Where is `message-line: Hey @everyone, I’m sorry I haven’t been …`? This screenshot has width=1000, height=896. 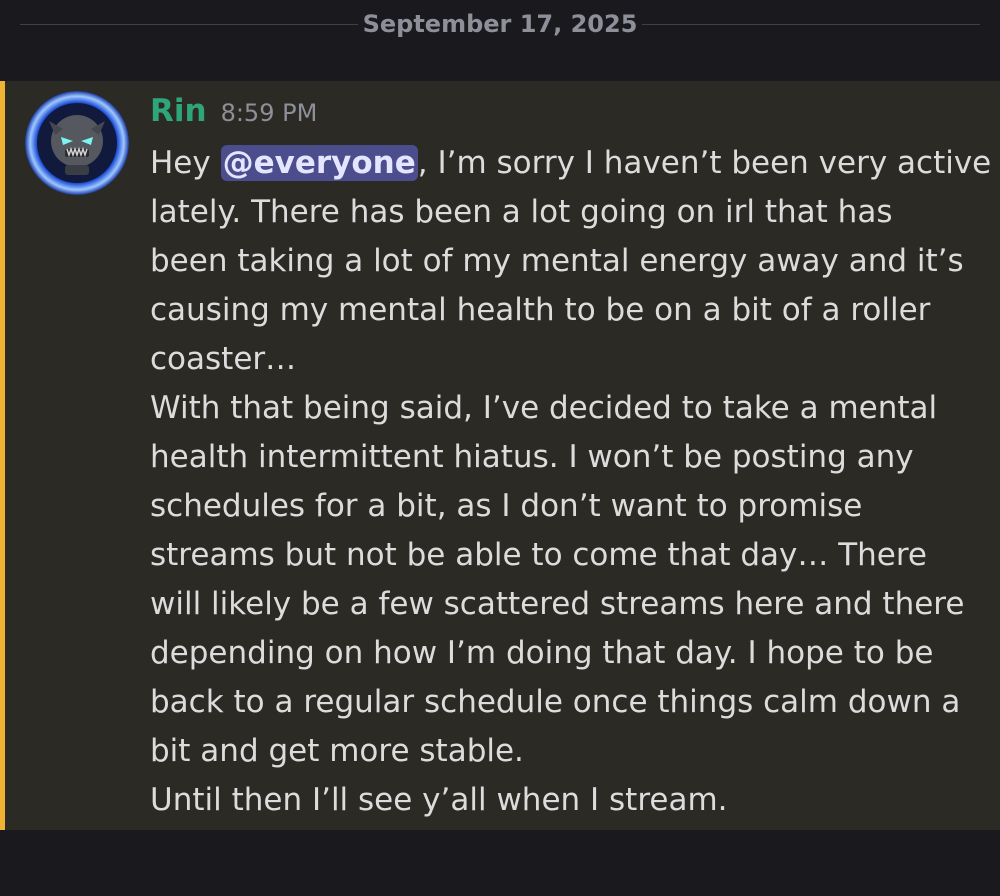
message-line: Hey @everyone, I’m sorry I haven’t been … is located at coordinates (570, 163).